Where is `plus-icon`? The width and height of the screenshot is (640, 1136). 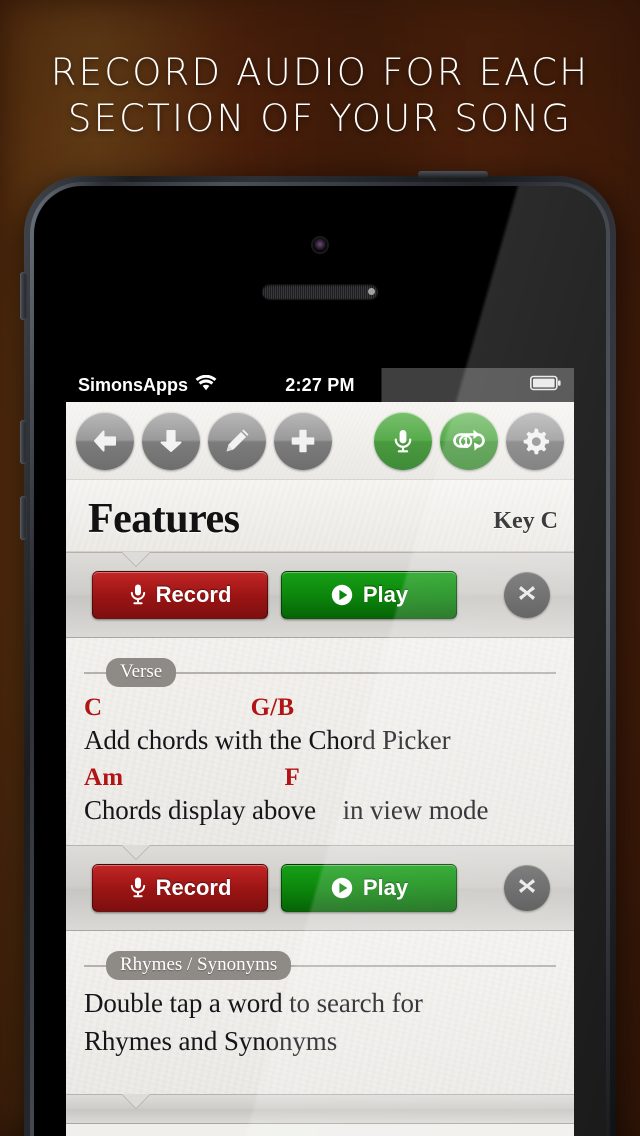 plus-icon is located at coordinates (303, 441).